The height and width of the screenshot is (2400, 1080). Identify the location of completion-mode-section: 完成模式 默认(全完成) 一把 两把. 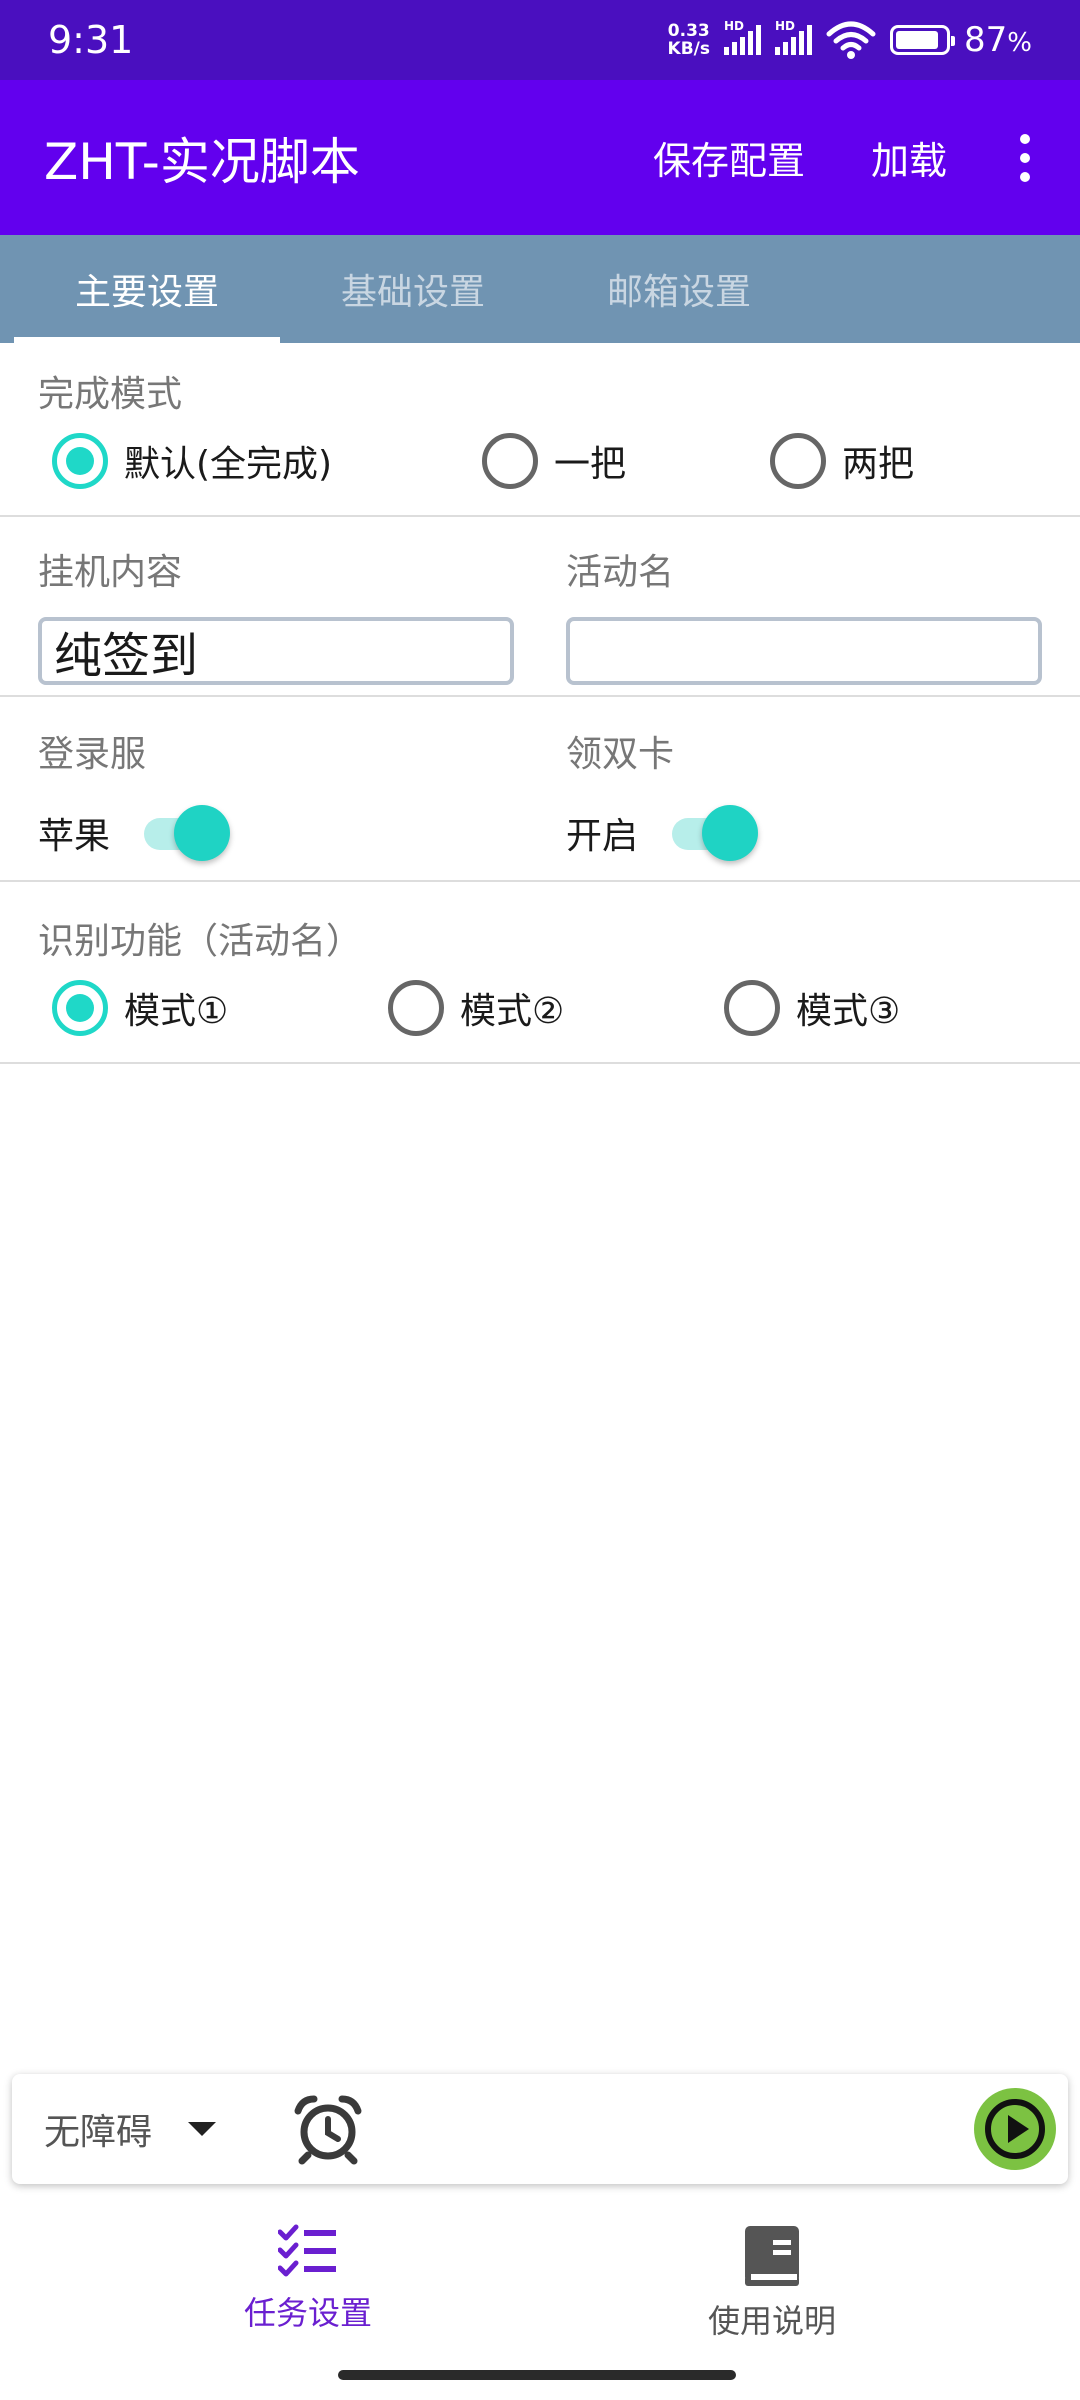
(540, 430).